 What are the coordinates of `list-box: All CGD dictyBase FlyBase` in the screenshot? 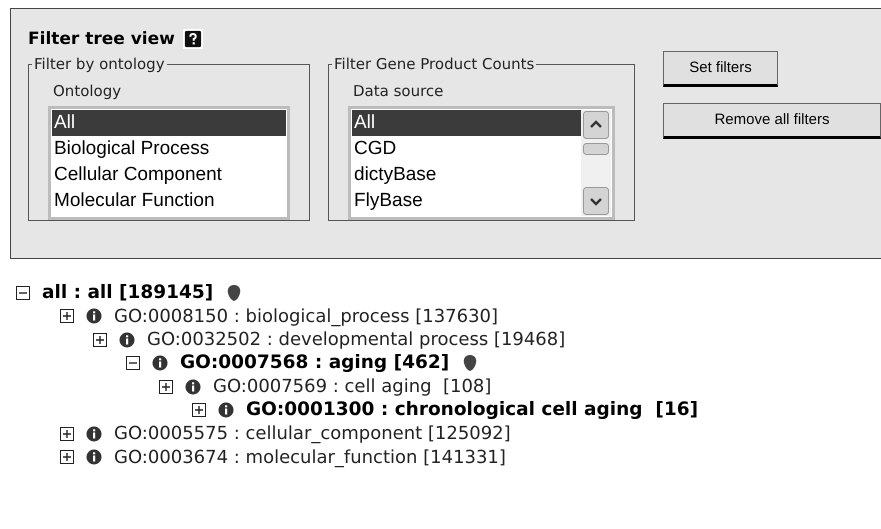 It's located at (481, 163).